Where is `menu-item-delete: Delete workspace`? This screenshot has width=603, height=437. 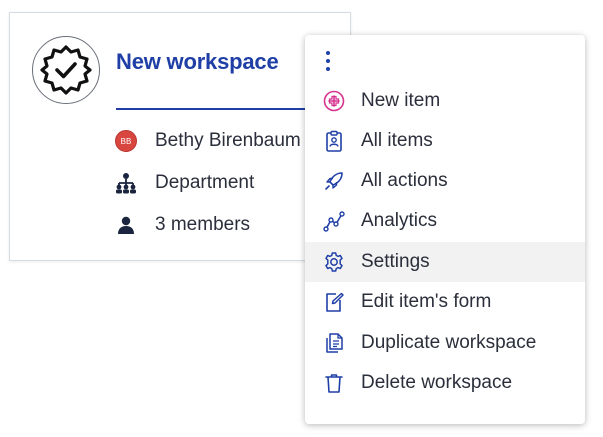
menu-item-delete: Delete workspace is located at coordinates (445, 383).